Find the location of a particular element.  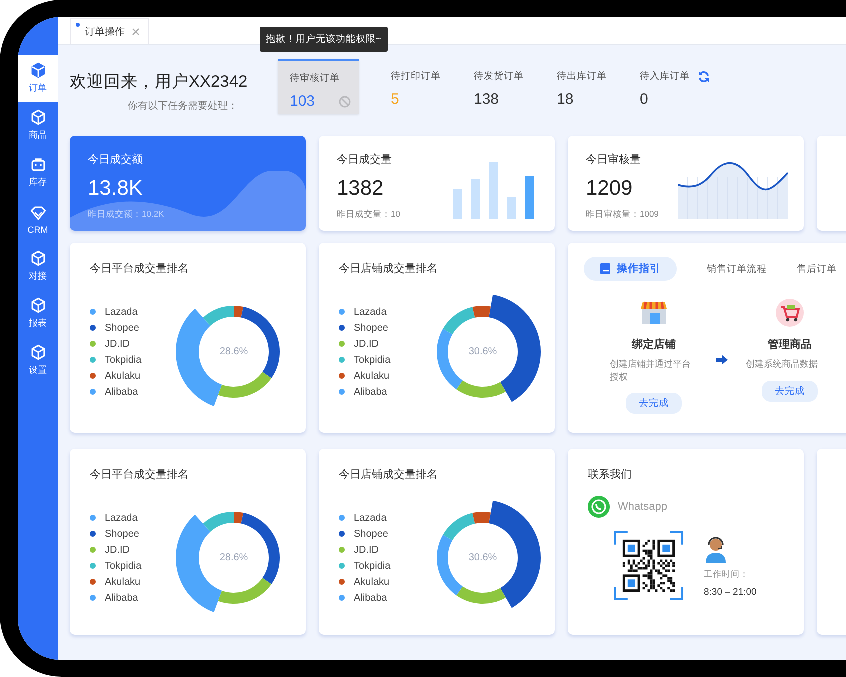

task-counter: 待打印订单 5 is located at coordinates (420, 86).